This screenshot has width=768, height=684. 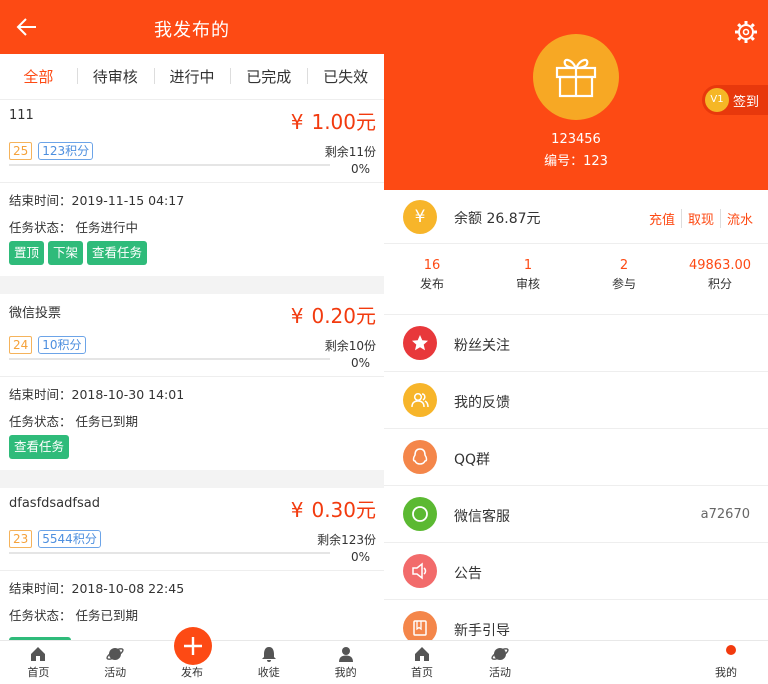 What do you see at coordinates (576, 662) in the screenshot?
I see `bottom-nav: 首页 活动 我的` at bounding box center [576, 662].